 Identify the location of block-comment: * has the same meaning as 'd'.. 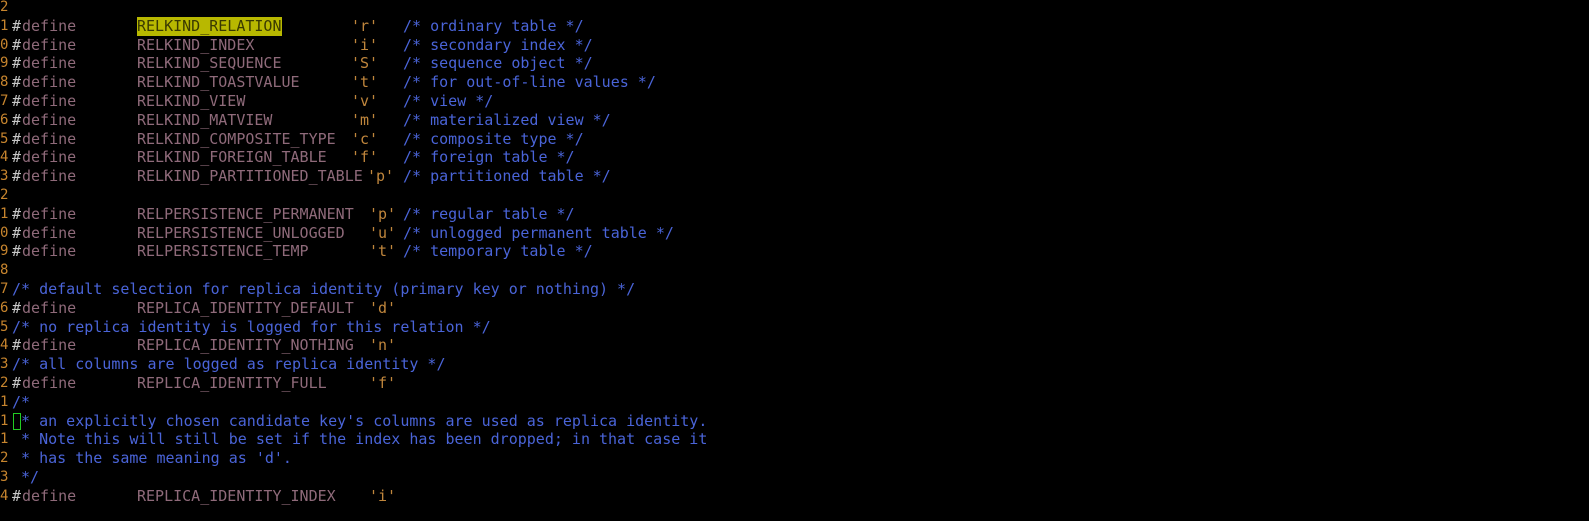
(152, 458).